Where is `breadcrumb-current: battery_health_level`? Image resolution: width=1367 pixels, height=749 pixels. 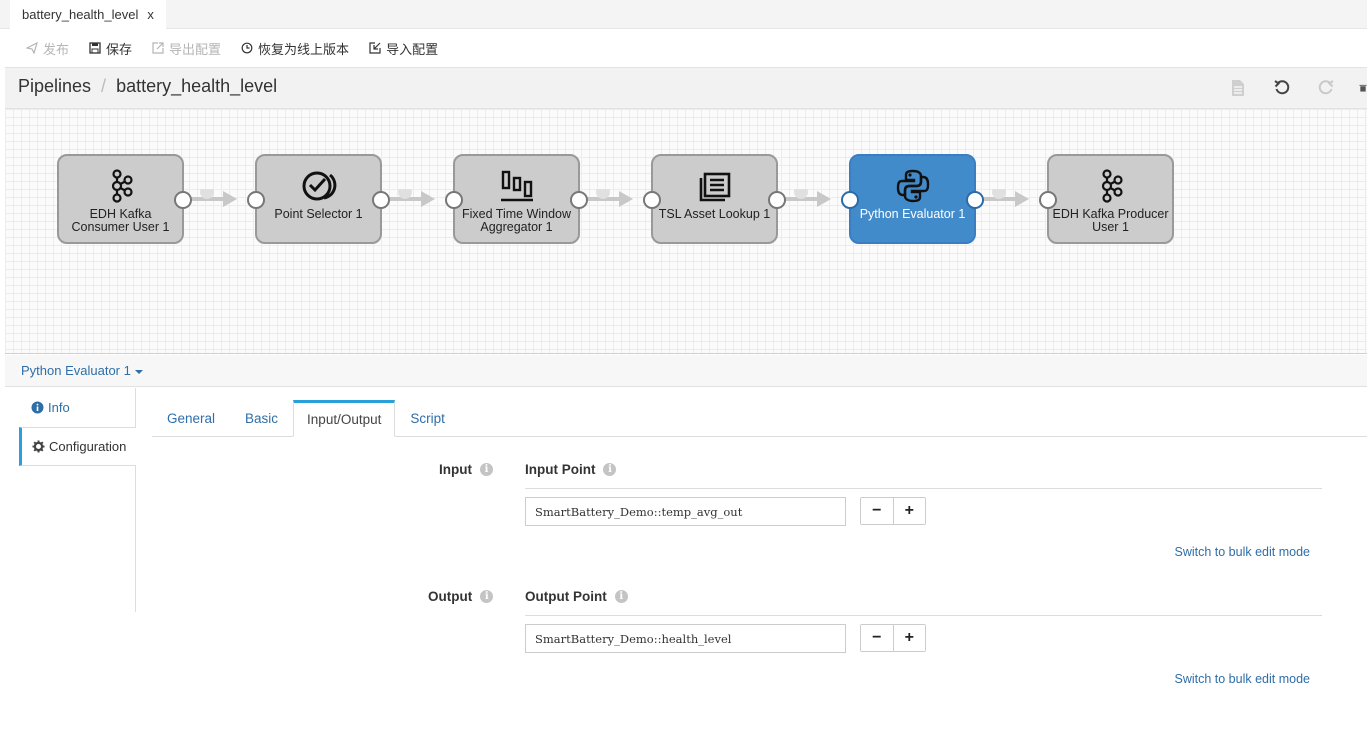 breadcrumb-current: battery_health_level is located at coordinates (197, 86).